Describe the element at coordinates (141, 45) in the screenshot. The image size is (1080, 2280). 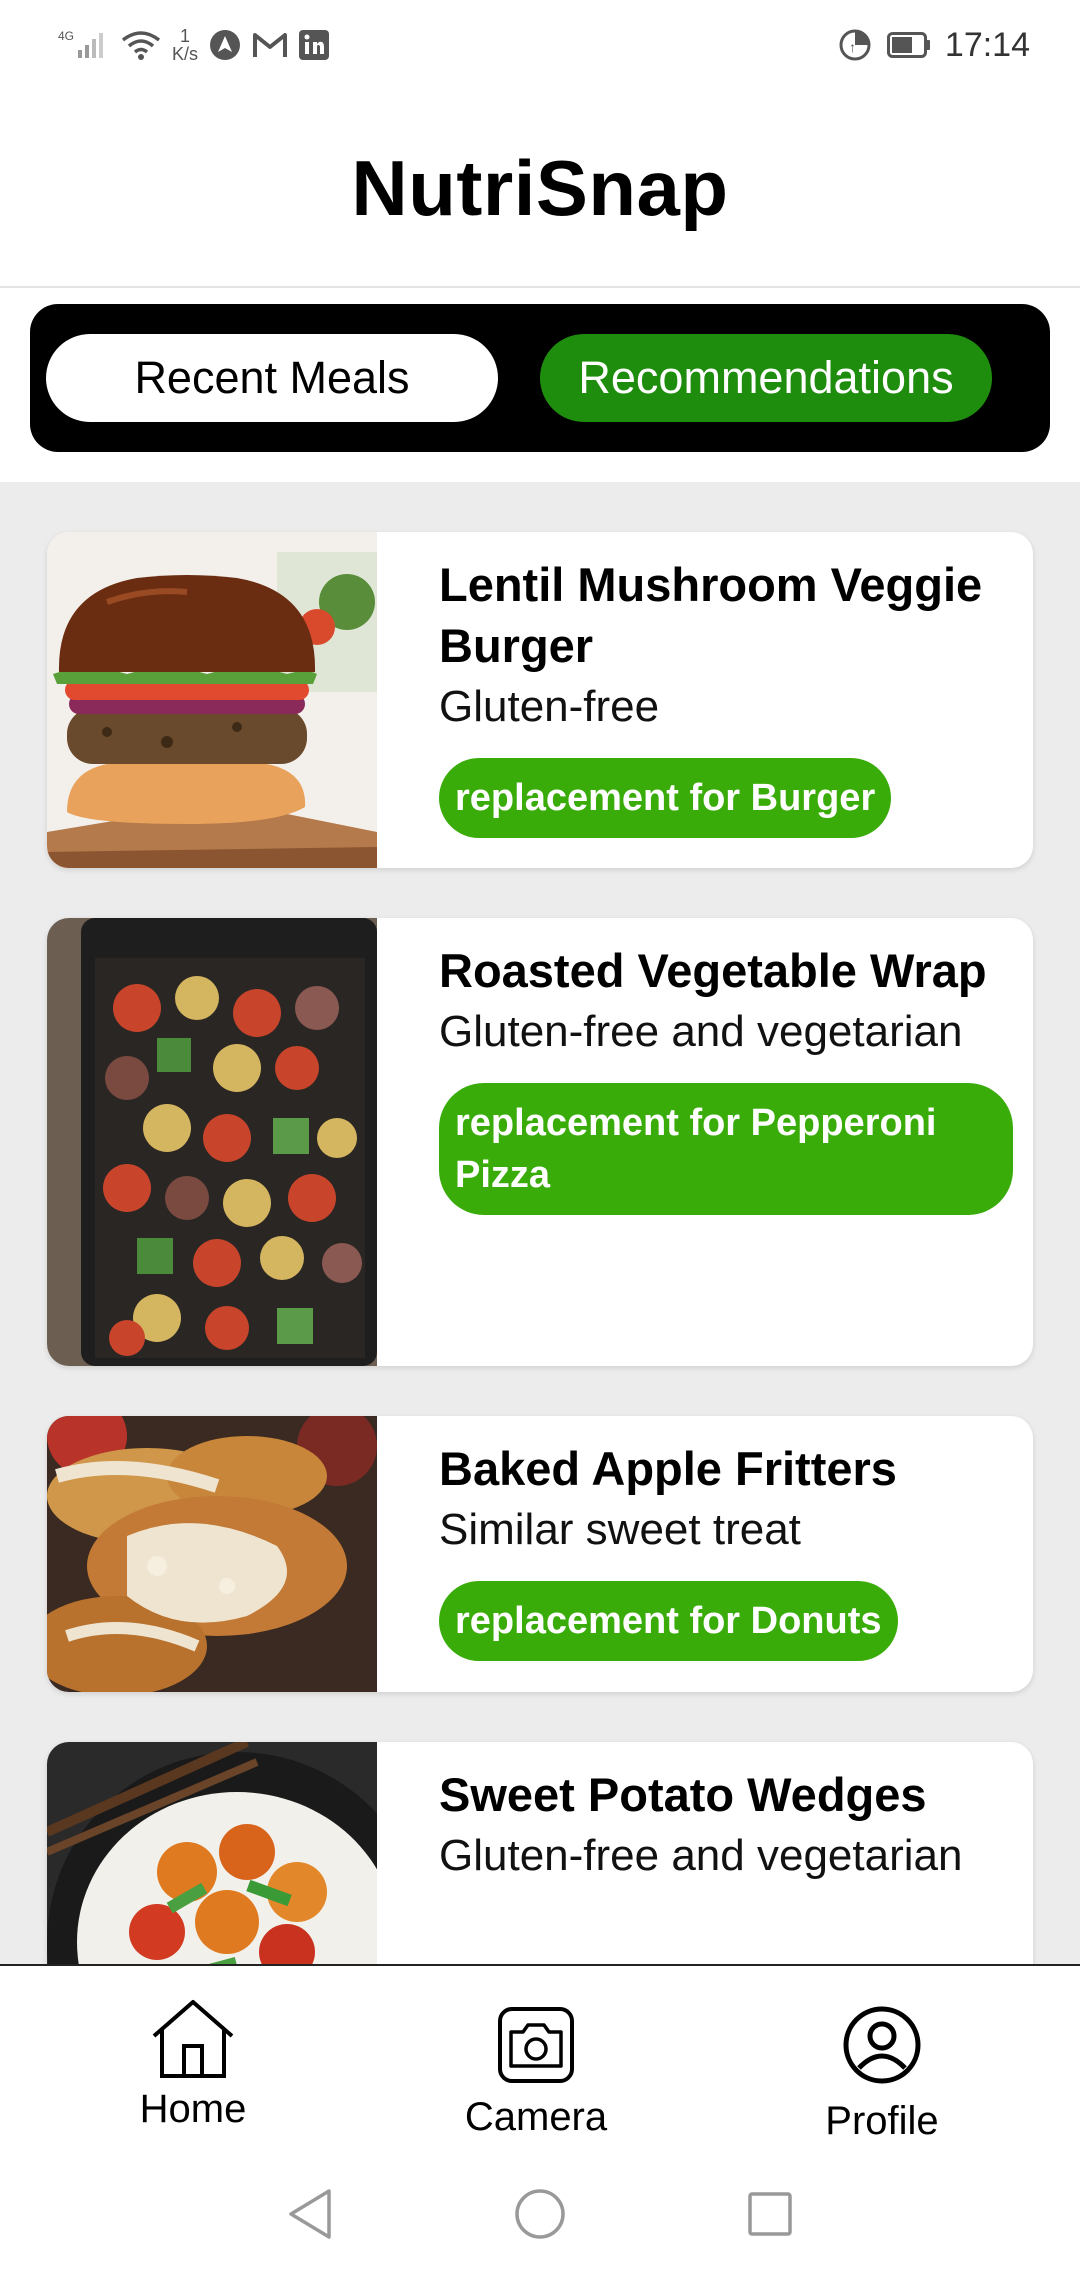
I see `wifi-icon` at that location.